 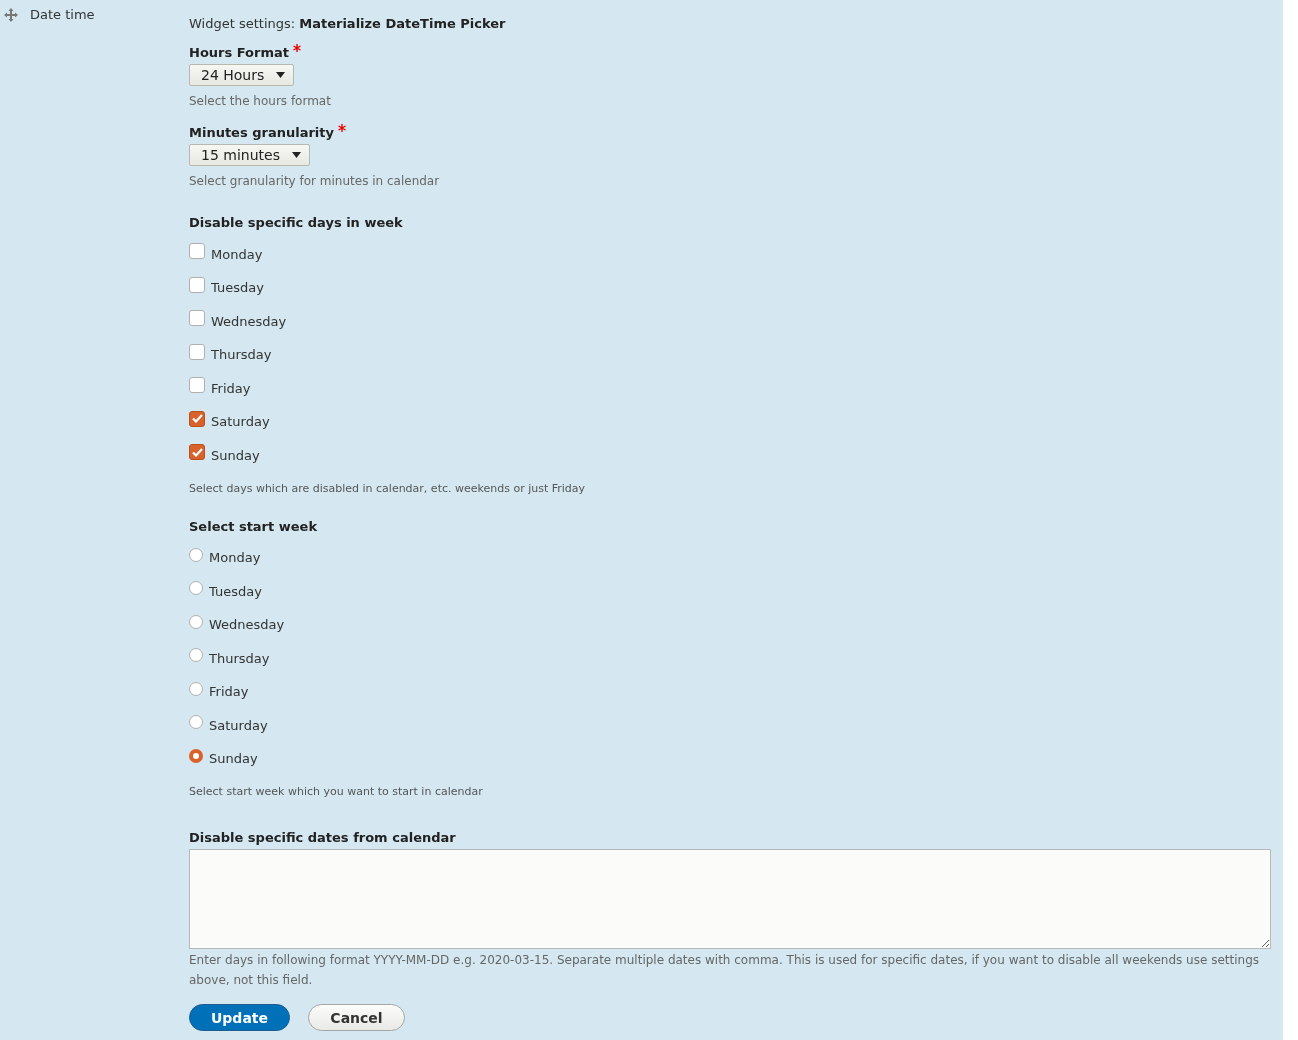 What do you see at coordinates (323, 837) in the screenshot?
I see `field-label: Disable specific dates from calendar` at bounding box center [323, 837].